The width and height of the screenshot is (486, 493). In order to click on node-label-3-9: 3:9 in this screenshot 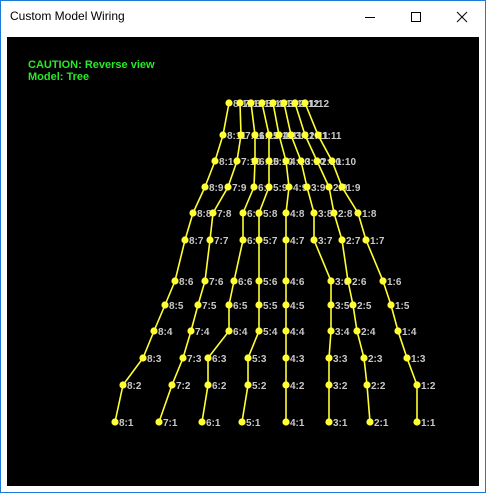, I will do `click(318, 188)`.